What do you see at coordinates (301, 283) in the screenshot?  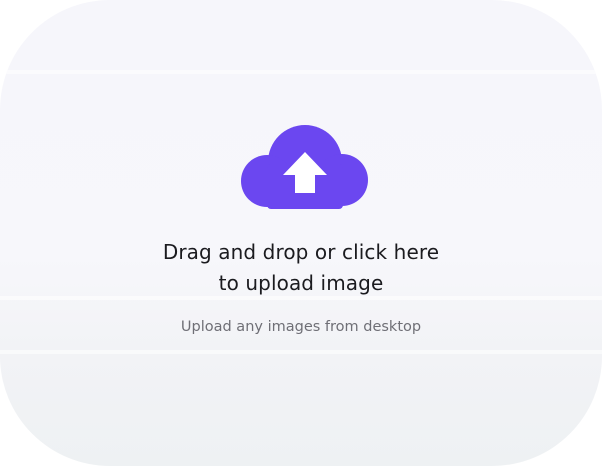 I see `upload-title-line-2: to upload image` at bounding box center [301, 283].